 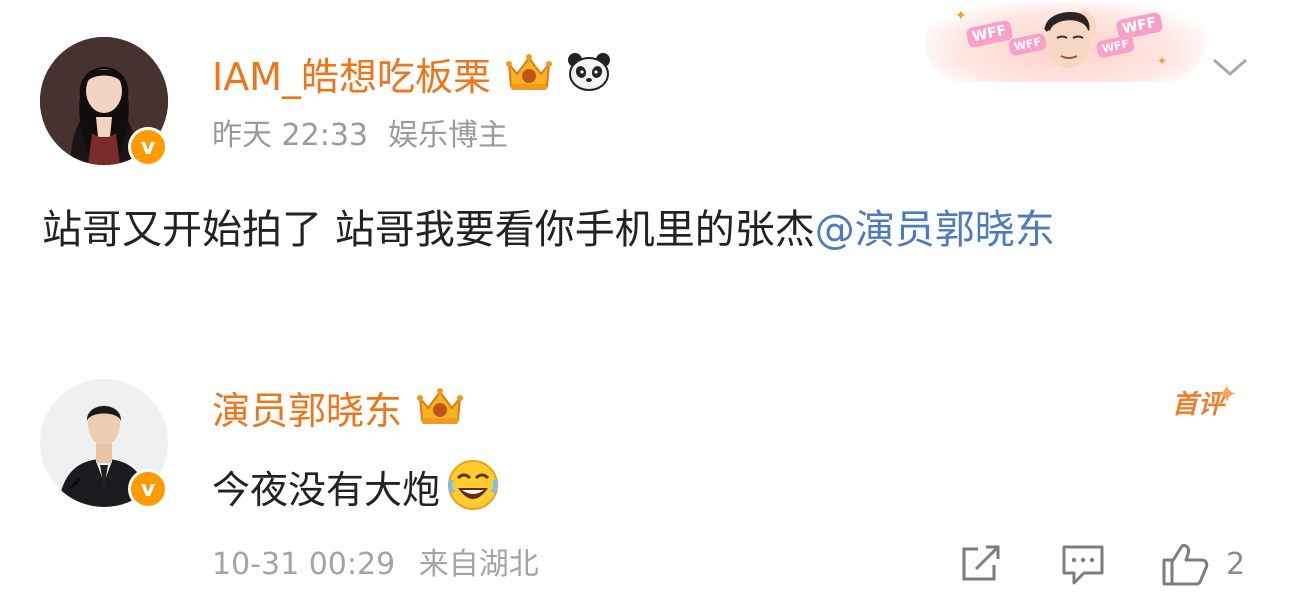 I want to click on reply-body: 今夜没有大炮, so click(x=356, y=490).